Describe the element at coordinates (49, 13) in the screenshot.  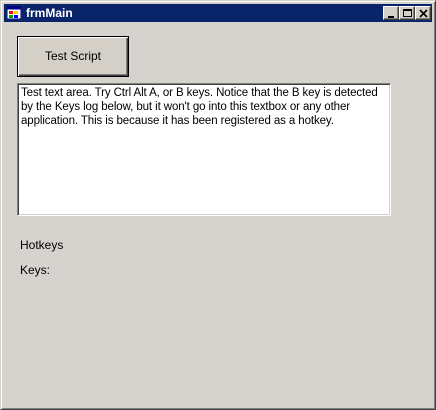
I see `window-title: frmMain` at that location.